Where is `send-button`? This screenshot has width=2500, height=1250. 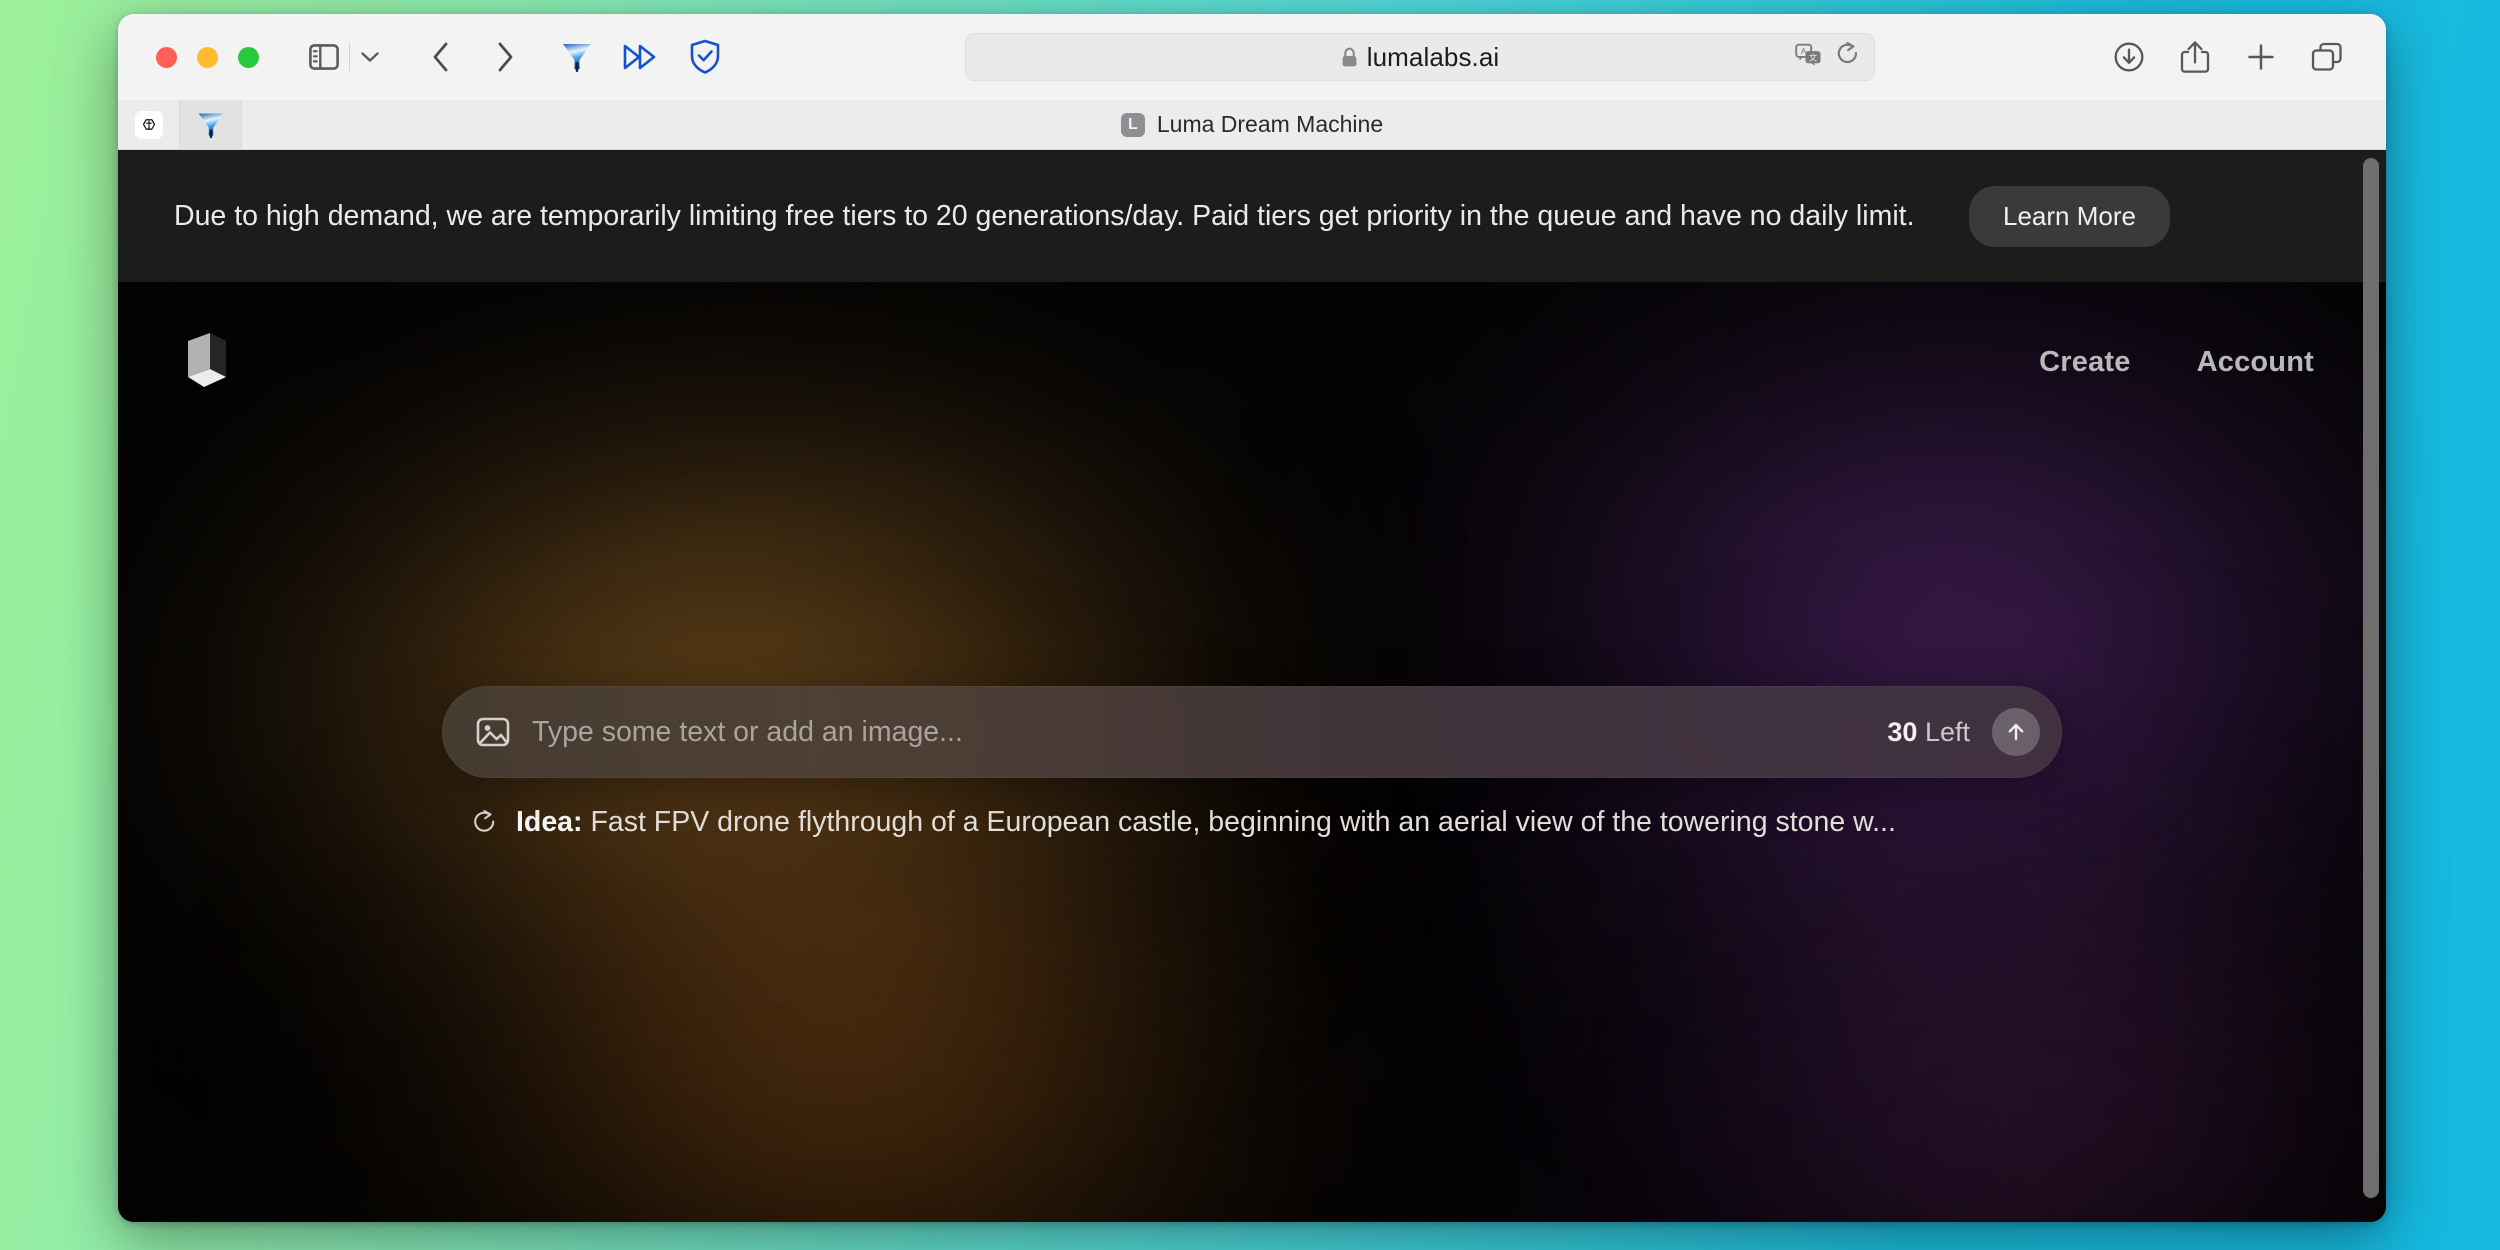
send-button is located at coordinates (2016, 732).